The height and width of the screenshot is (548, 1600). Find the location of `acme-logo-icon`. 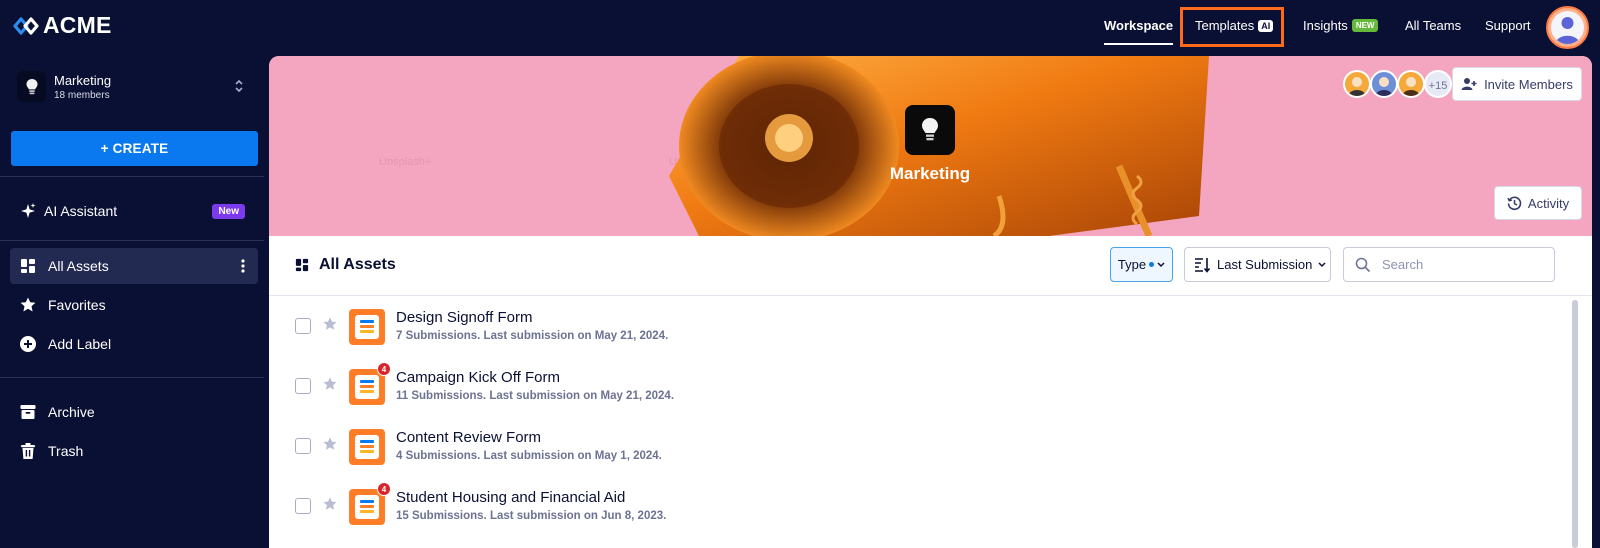

acme-logo-icon is located at coordinates (26, 25).